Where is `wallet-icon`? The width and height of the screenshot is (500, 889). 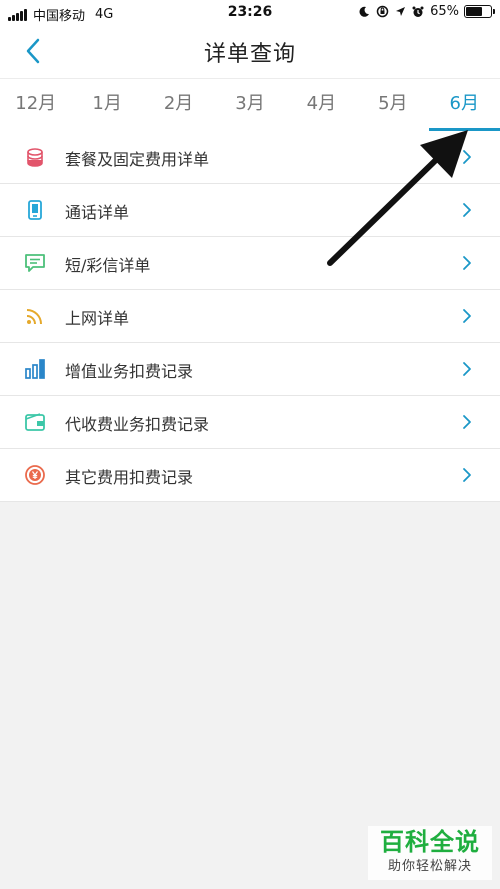
wallet-icon is located at coordinates (35, 422).